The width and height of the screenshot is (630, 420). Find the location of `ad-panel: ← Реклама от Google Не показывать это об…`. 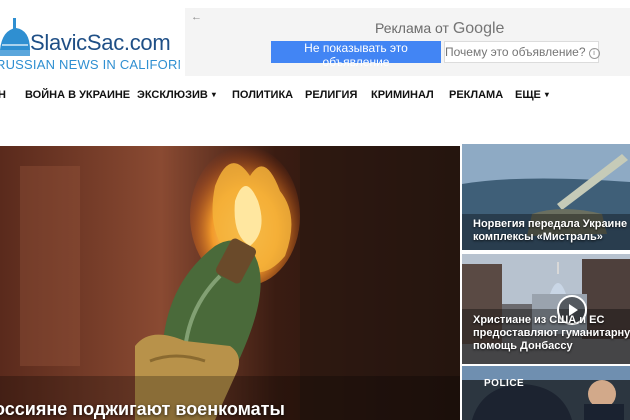

ad-panel: ← Реклама от Google Не показывать это об… is located at coordinates (407, 42).